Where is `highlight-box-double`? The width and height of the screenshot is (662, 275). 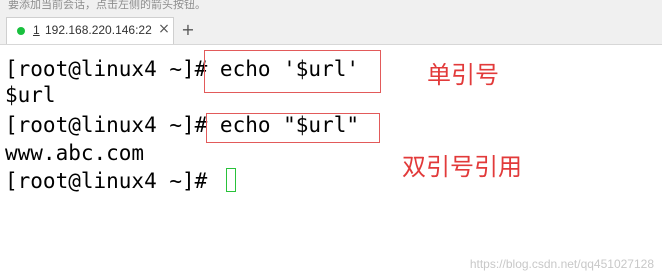
highlight-box-double is located at coordinates (293, 128).